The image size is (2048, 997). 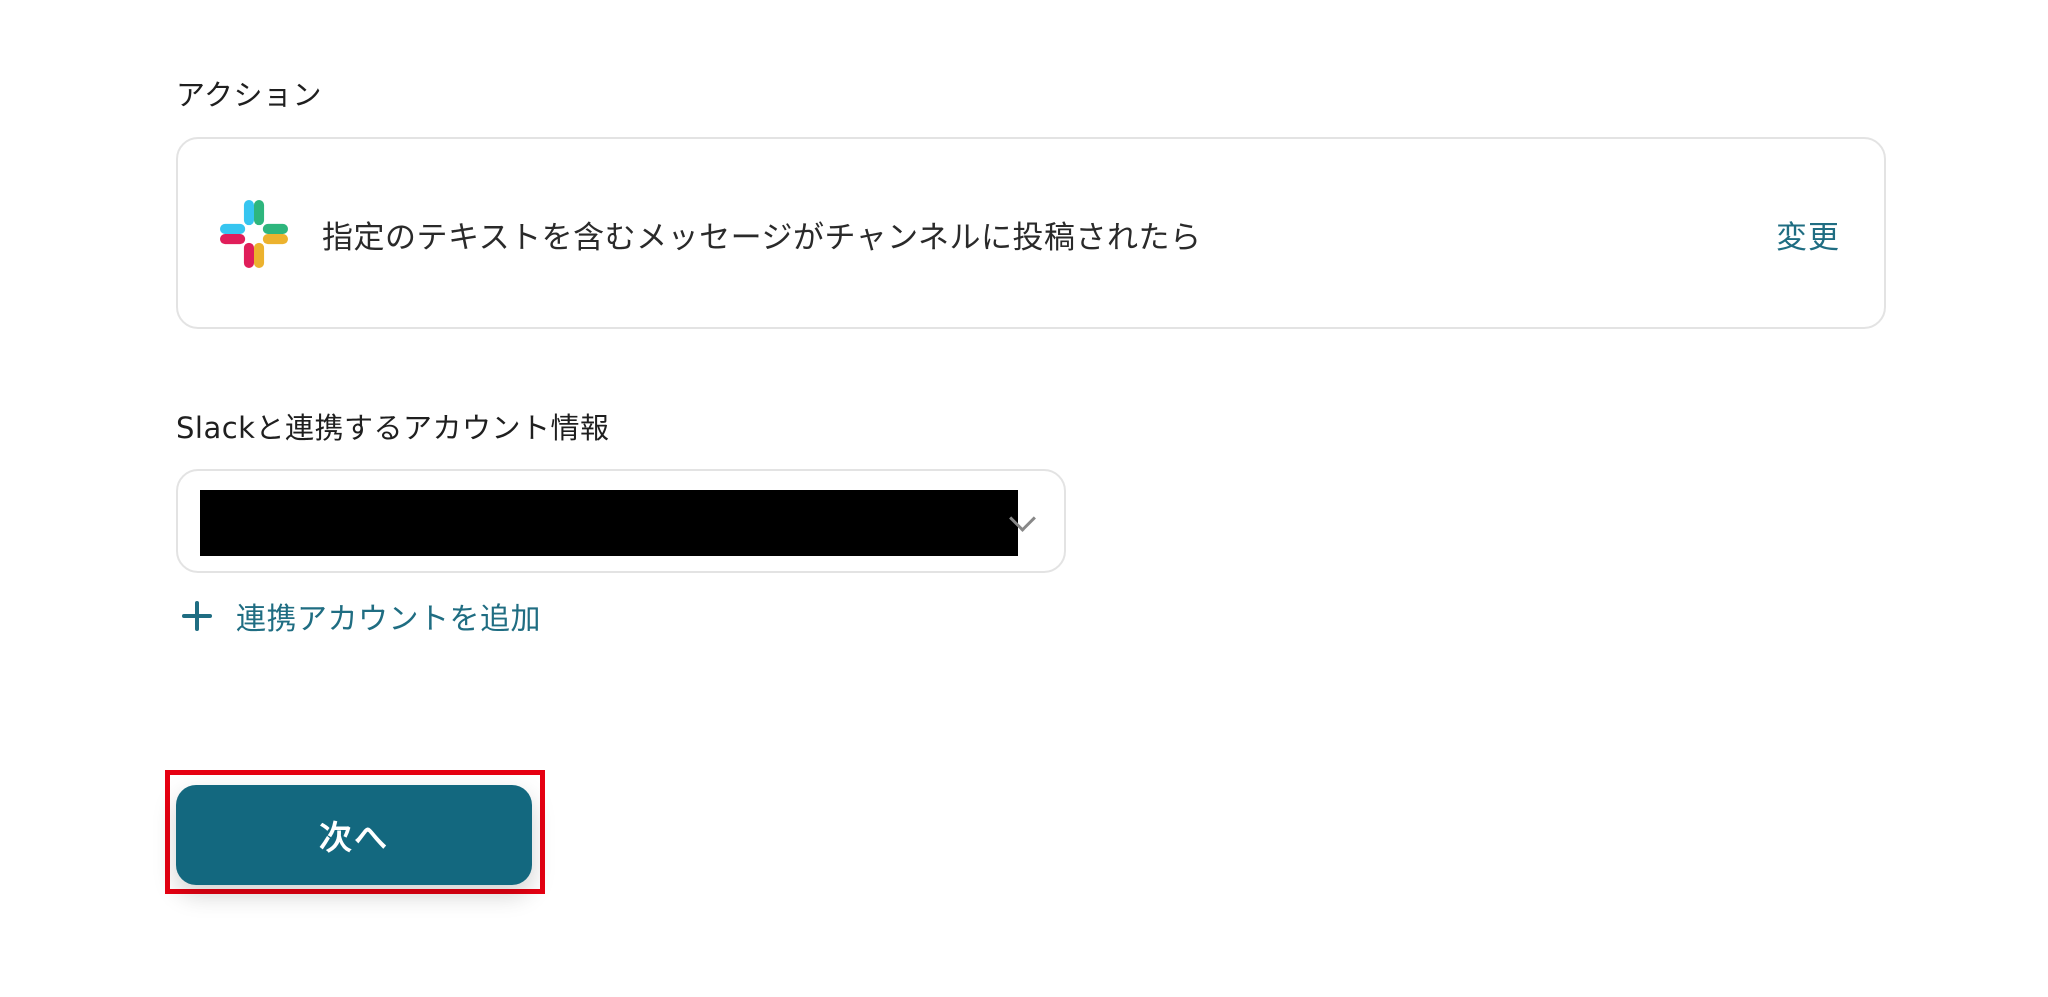 What do you see at coordinates (254, 234) in the screenshot?
I see `slack-logo-icon` at bounding box center [254, 234].